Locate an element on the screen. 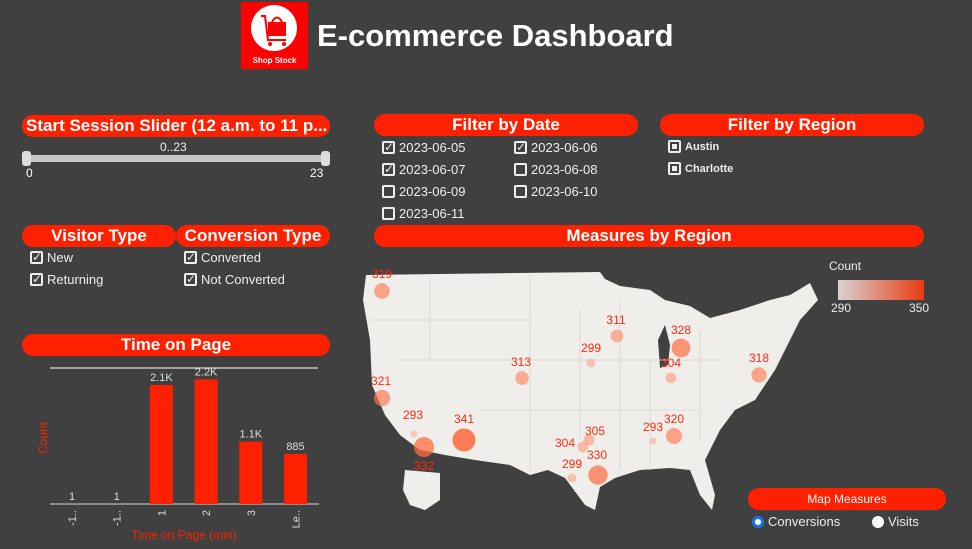 This screenshot has width=972, height=549. map-point-label: 311 is located at coordinates (615, 320).